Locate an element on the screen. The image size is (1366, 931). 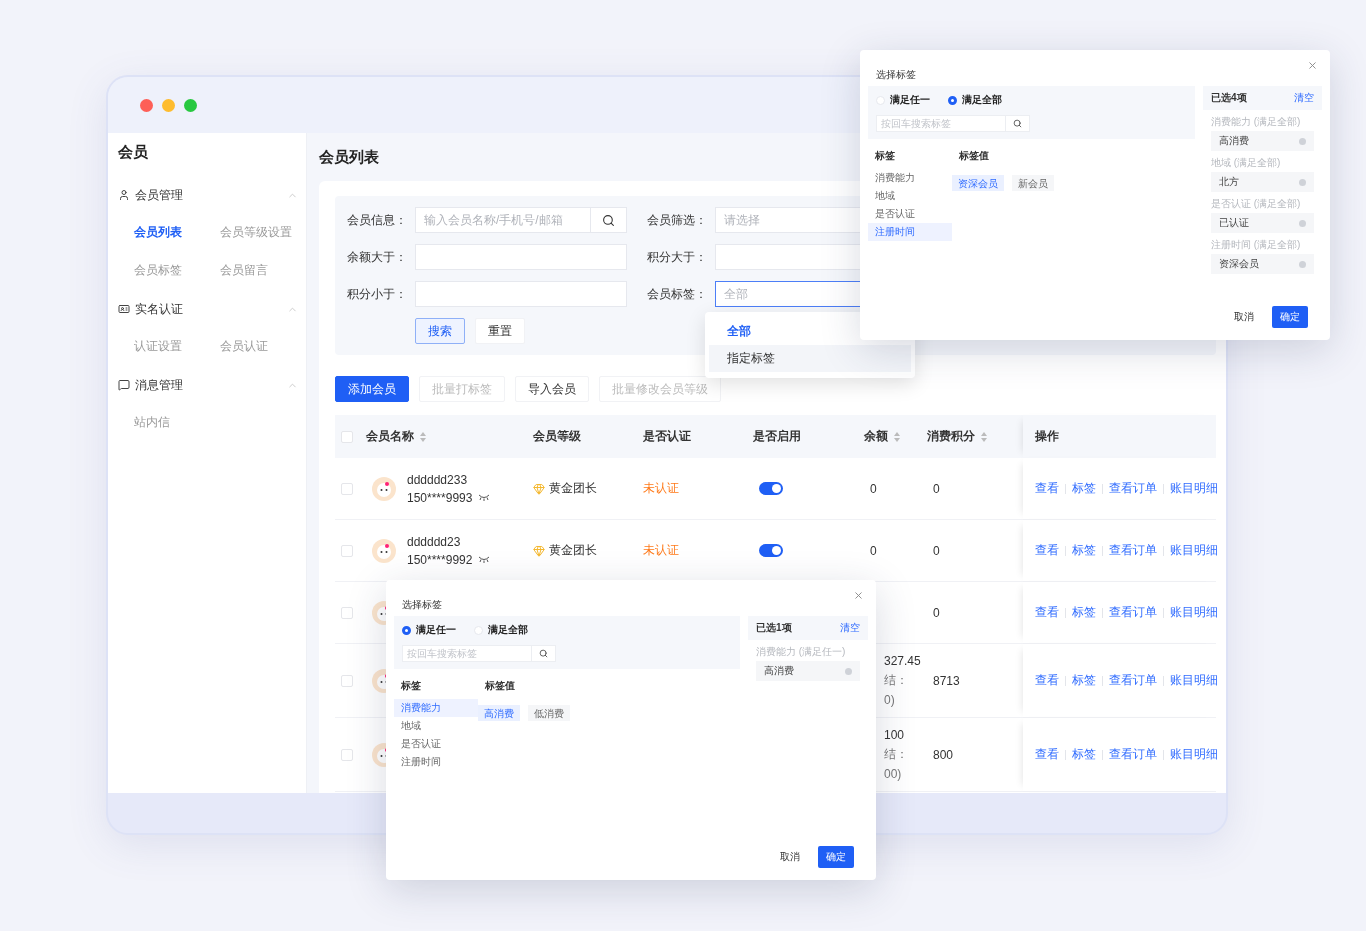
field-label: 会员筛选： is located at coordinates (676, 220).